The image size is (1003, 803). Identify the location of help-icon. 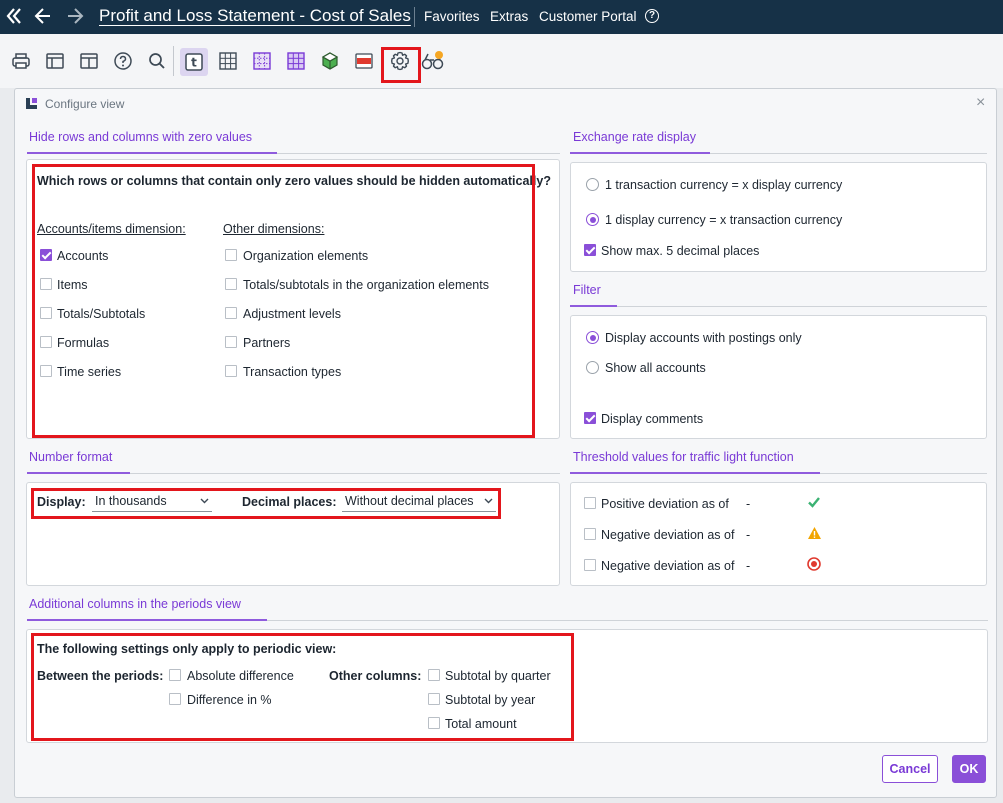
(123, 61).